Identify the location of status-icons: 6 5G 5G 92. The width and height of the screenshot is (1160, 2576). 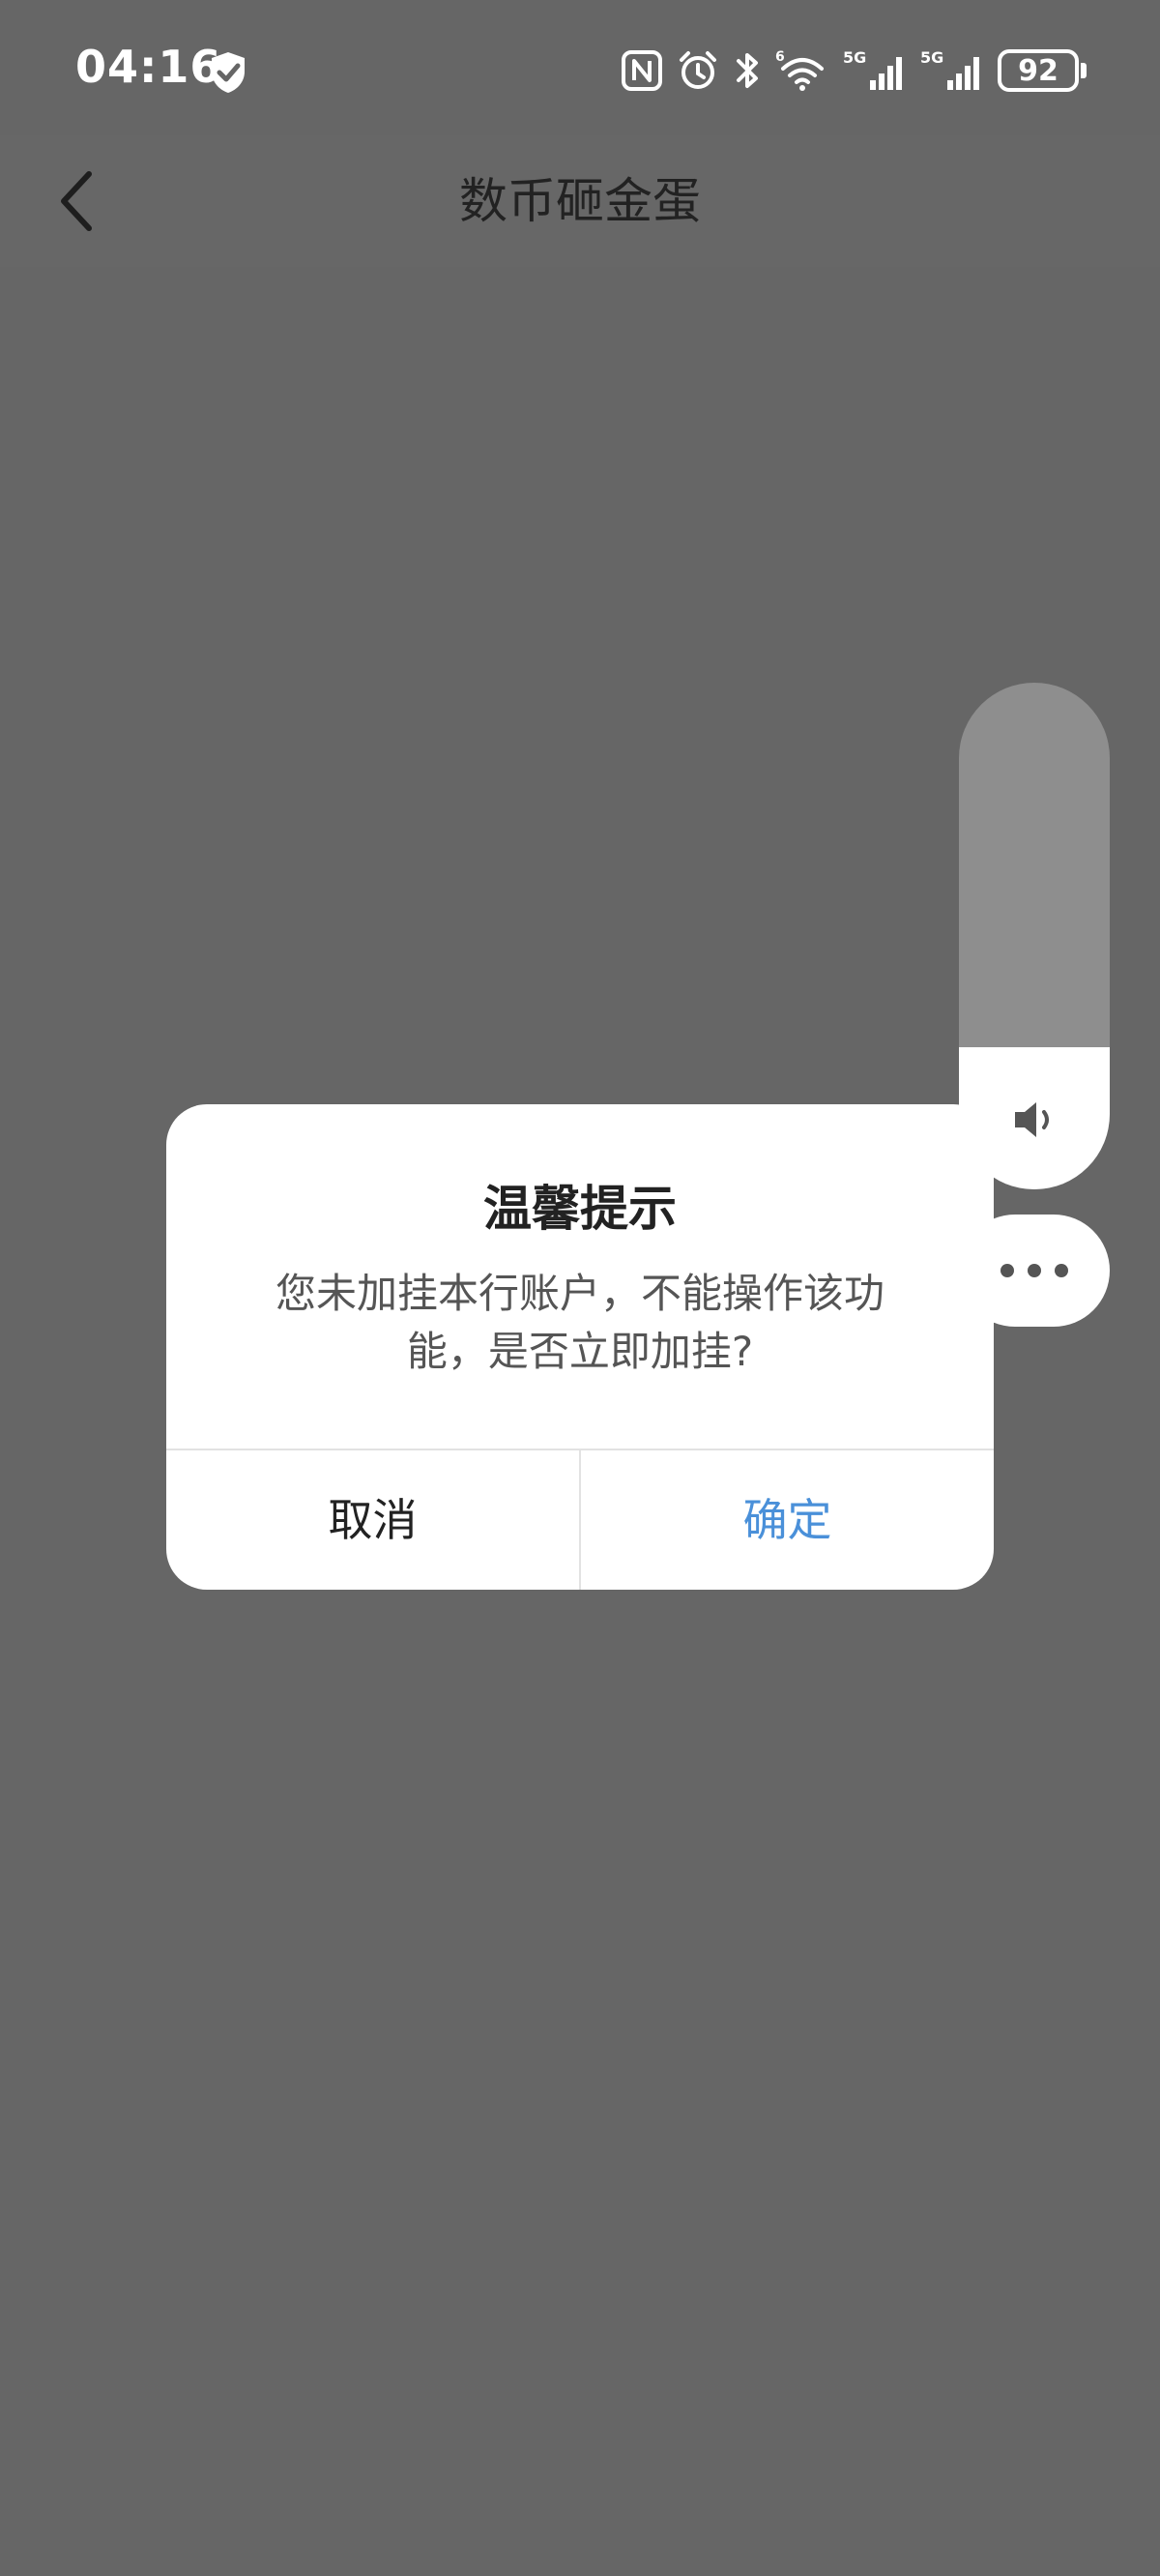
(854, 71).